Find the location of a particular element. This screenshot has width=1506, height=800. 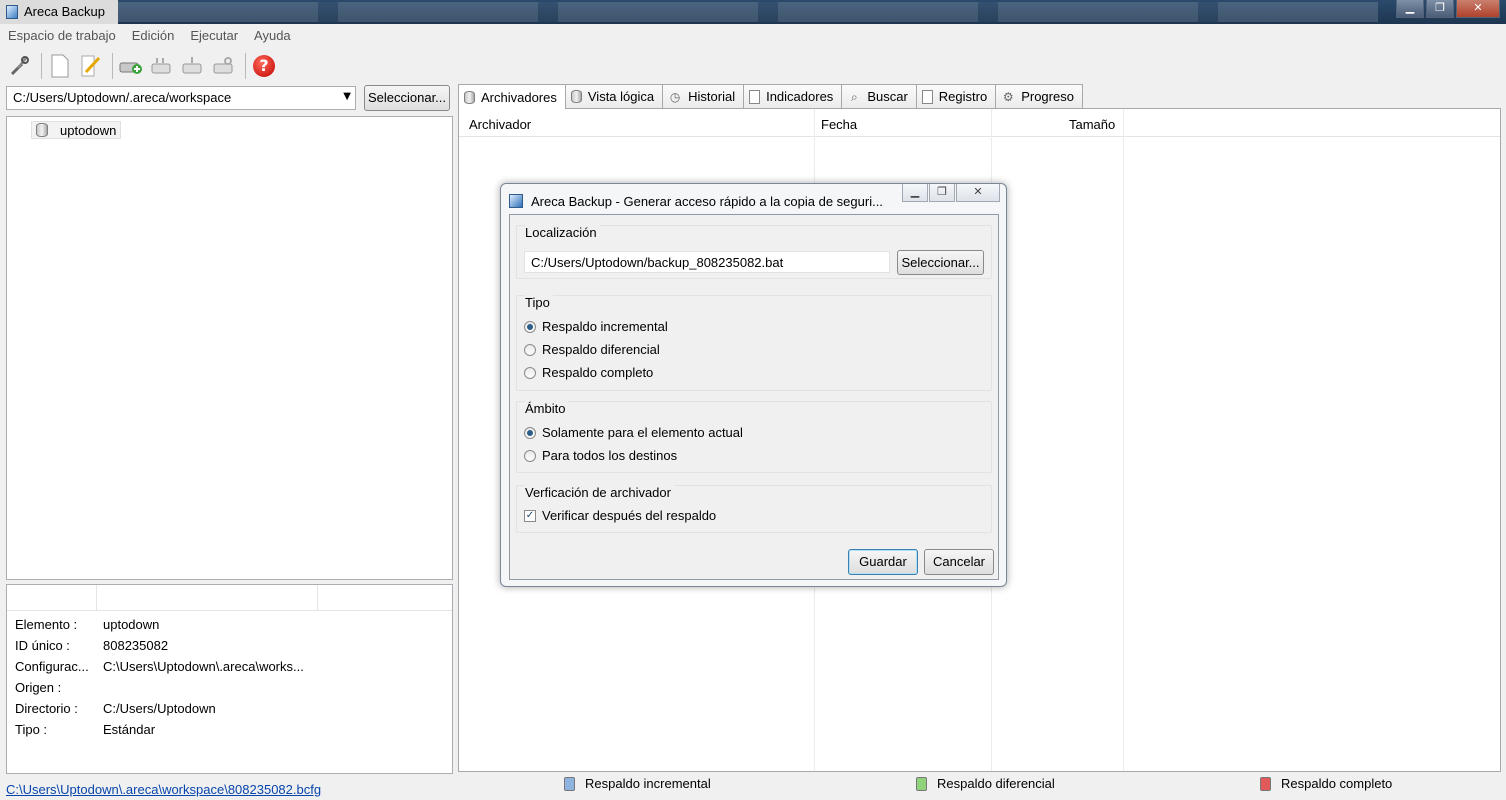

merge-icon is located at coordinates (193, 66).